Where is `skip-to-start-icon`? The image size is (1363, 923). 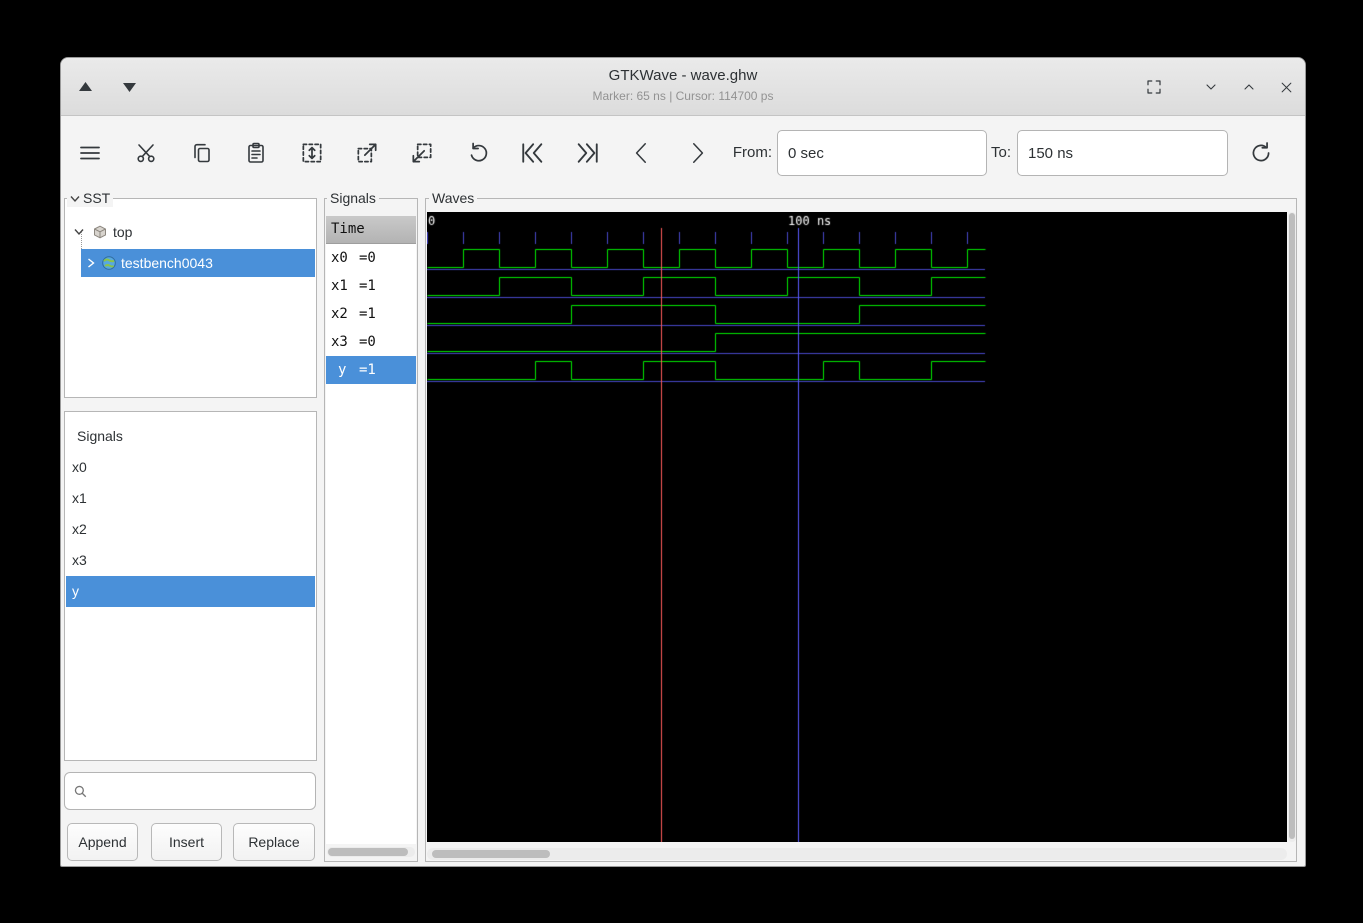 skip-to-start-icon is located at coordinates (532, 153).